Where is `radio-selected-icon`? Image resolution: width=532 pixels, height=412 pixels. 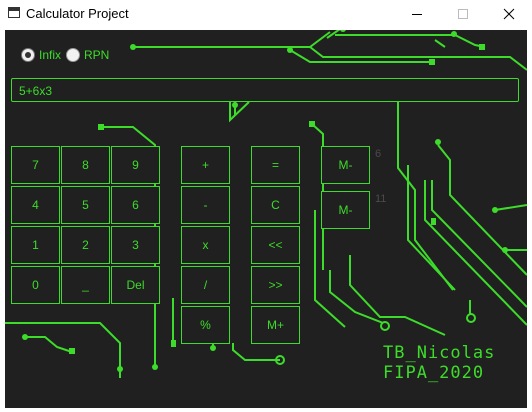
radio-selected-icon is located at coordinates (28, 55).